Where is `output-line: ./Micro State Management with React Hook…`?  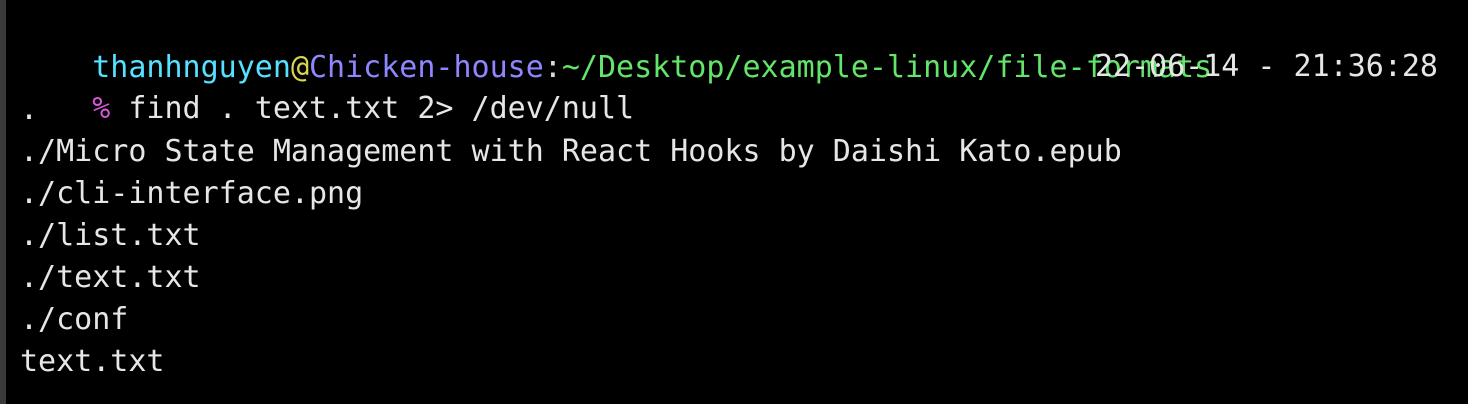
output-line: ./Micro State Management with React Hook… is located at coordinates (571, 151).